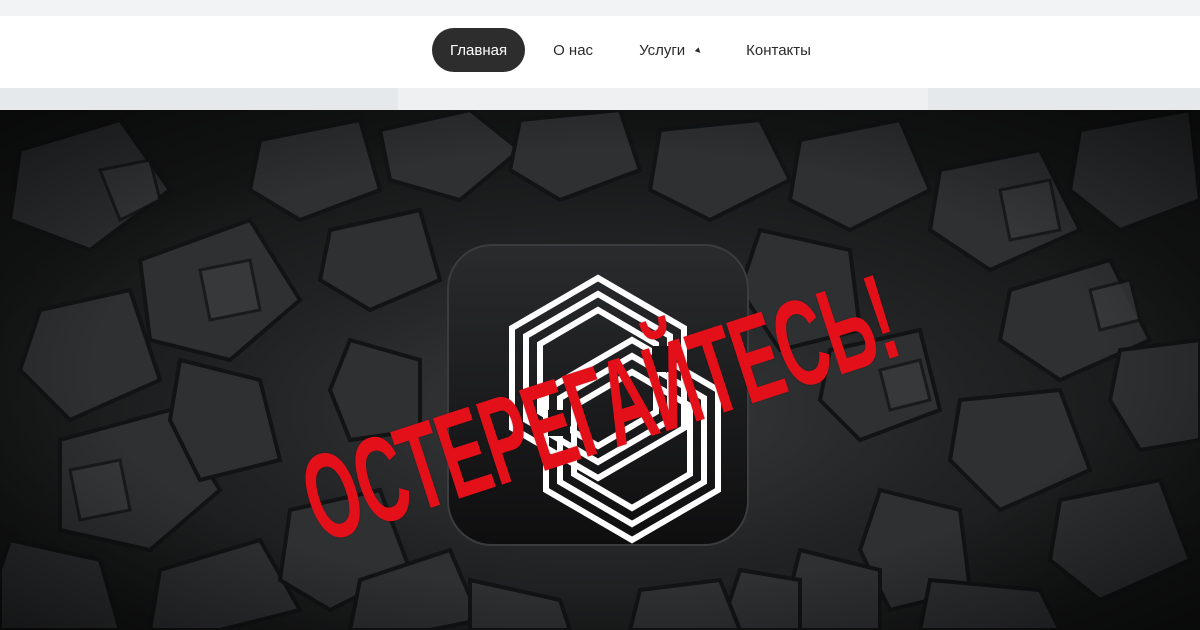 The width and height of the screenshot is (1200, 630). What do you see at coordinates (698, 51) in the screenshot?
I see `caret-down-icon: ▼` at bounding box center [698, 51].